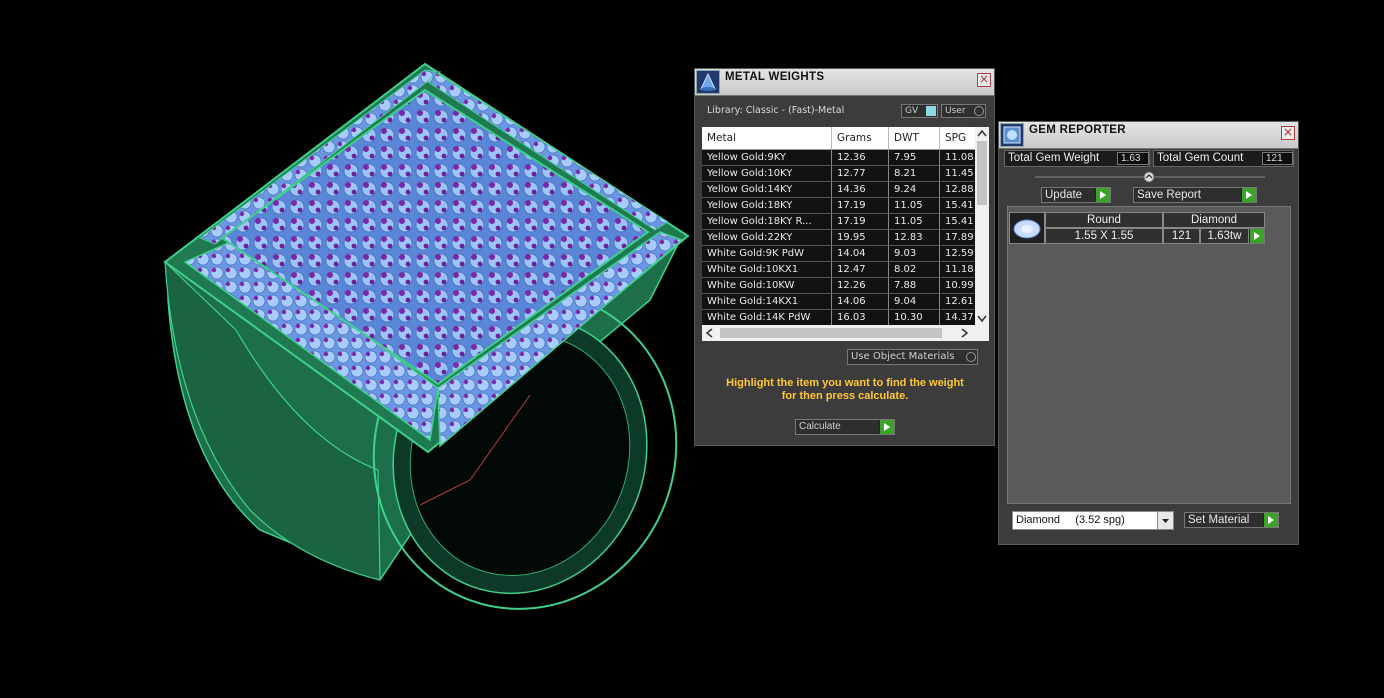 This screenshot has height=698, width=1384. I want to click on grams-cell: 12.36, so click(860, 157).